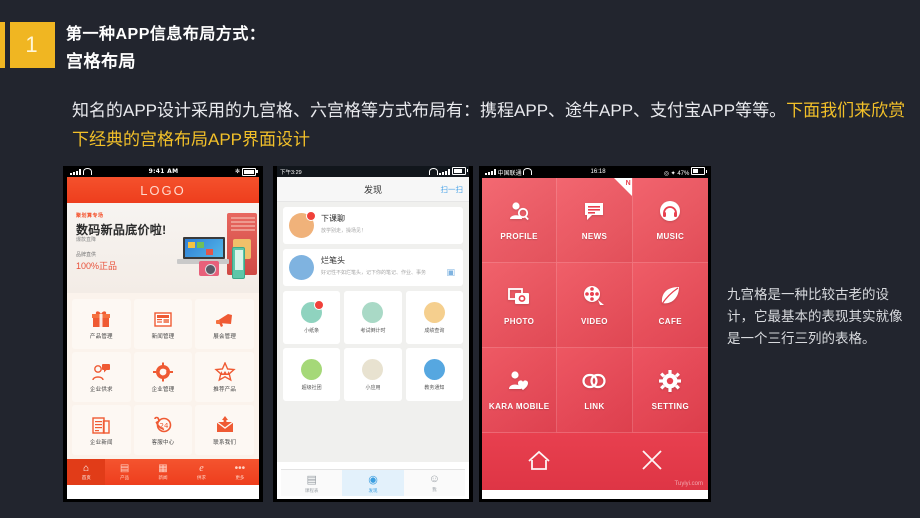 Image resolution: width=920 pixels, height=518 pixels. I want to click on teach-icon, so click(434, 369).